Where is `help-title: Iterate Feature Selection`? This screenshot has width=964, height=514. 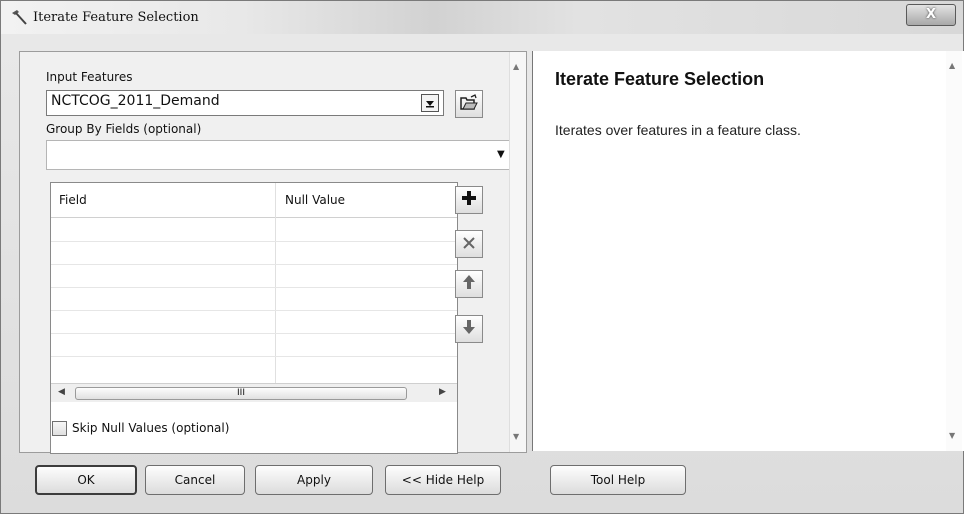 help-title: Iterate Feature Selection is located at coordinates (660, 79).